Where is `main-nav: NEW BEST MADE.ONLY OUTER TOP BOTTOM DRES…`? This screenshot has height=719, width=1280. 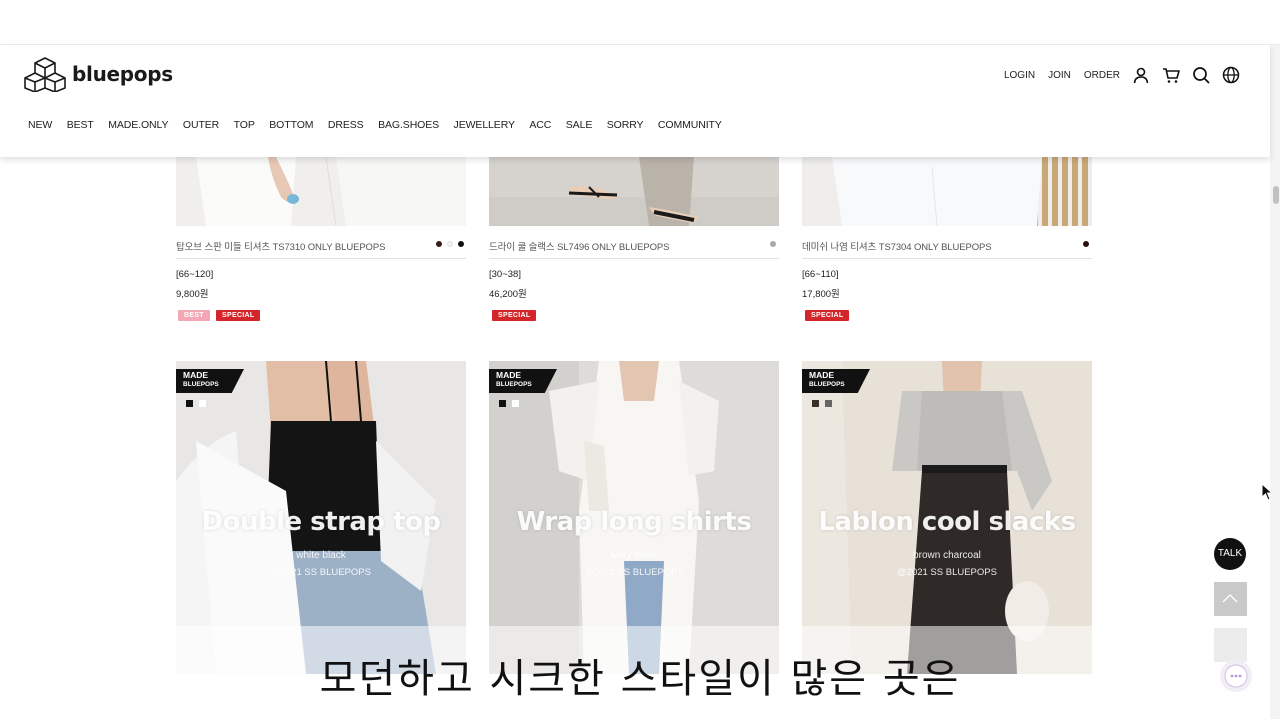 main-nav: NEW BEST MADE.ONLY OUTER TOP BOTTOM DRES… is located at coordinates (382, 125).